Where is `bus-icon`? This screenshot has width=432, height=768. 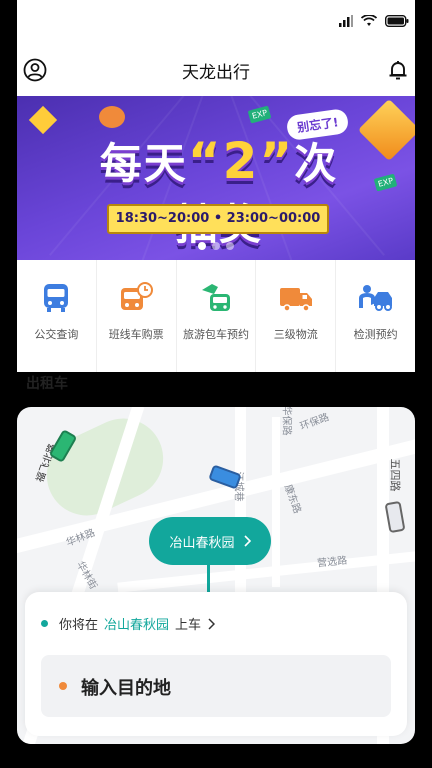 bus-icon is located at coordinates (56, 298).